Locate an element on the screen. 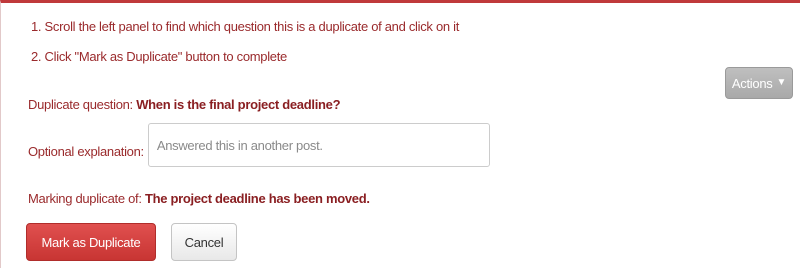 This screenshot has width=800, height=268. actions-label: Actions is located at coordinates (752, 83).